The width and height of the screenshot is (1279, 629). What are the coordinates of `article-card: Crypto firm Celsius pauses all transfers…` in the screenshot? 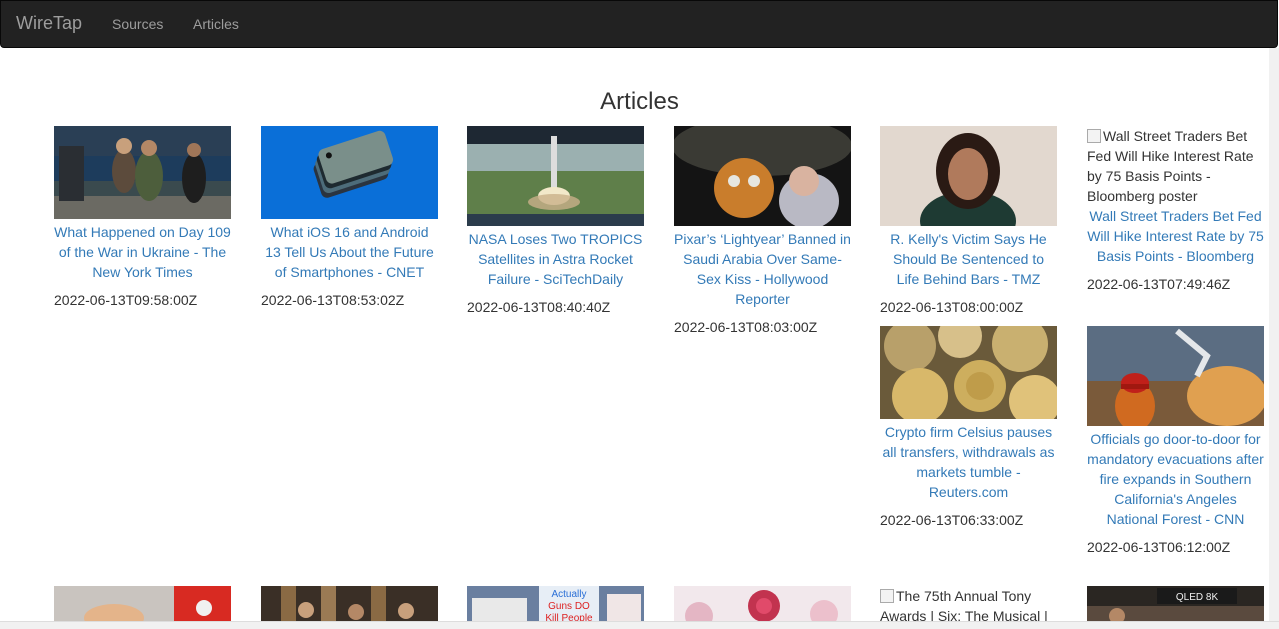 It's located at (968, 428).